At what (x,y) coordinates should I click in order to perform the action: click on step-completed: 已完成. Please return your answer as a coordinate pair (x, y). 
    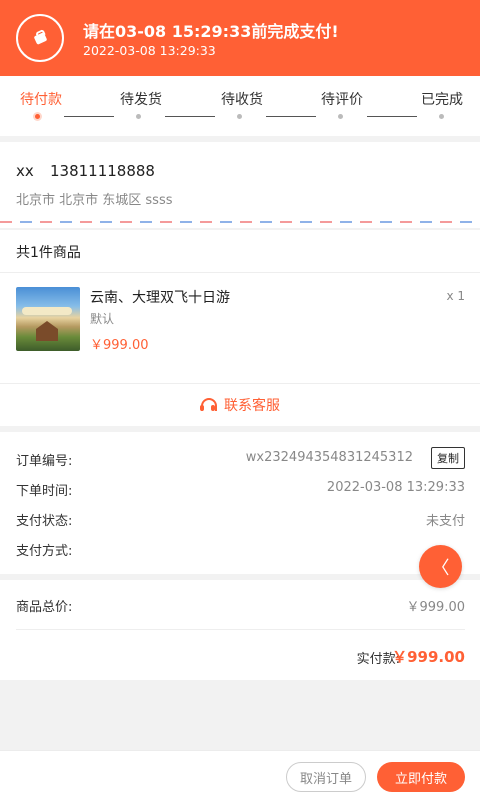
    Looking at the image, I should click on (442, 99).